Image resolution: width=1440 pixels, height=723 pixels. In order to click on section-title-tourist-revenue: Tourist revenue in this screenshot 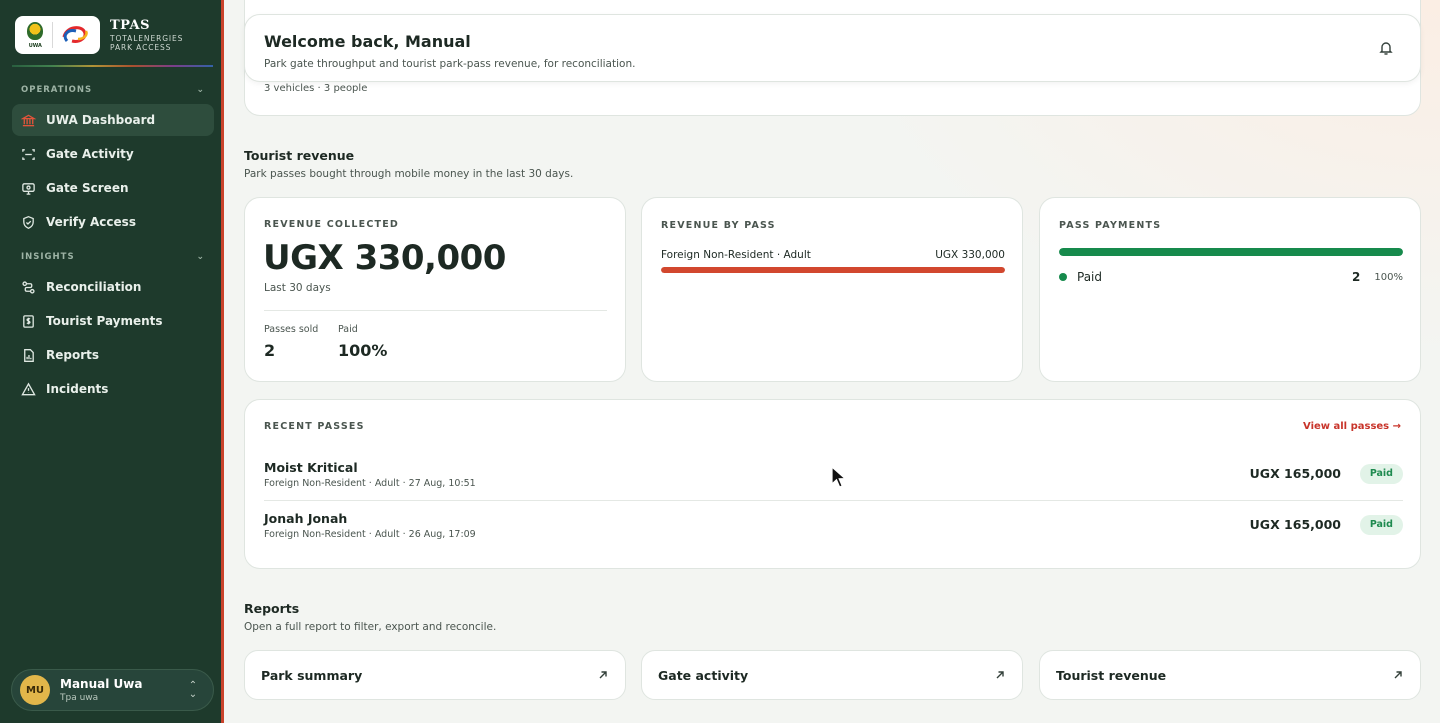, I will do `click(299, 155)`.